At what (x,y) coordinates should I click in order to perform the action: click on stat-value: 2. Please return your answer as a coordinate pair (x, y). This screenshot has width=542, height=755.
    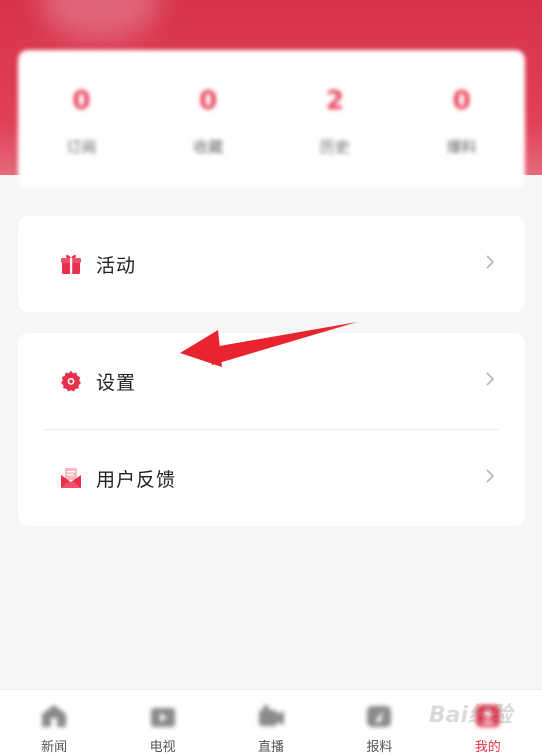
    Looking at the image, I should click on (334, 101).